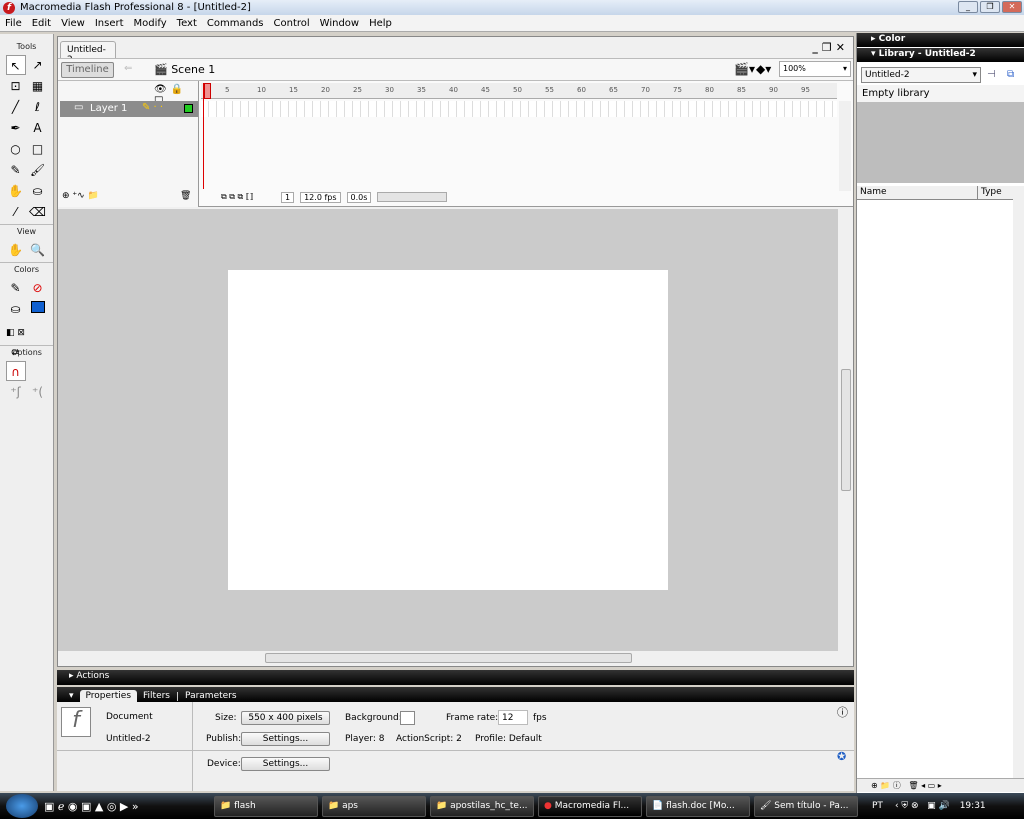 Image resolution: width=1024 pixels, height=819 pixels. What do you see at coordinates (455, 677) in the screenshot?
I see `actions-panel-header: ▸ Actions` at bounding box center [455, 677].